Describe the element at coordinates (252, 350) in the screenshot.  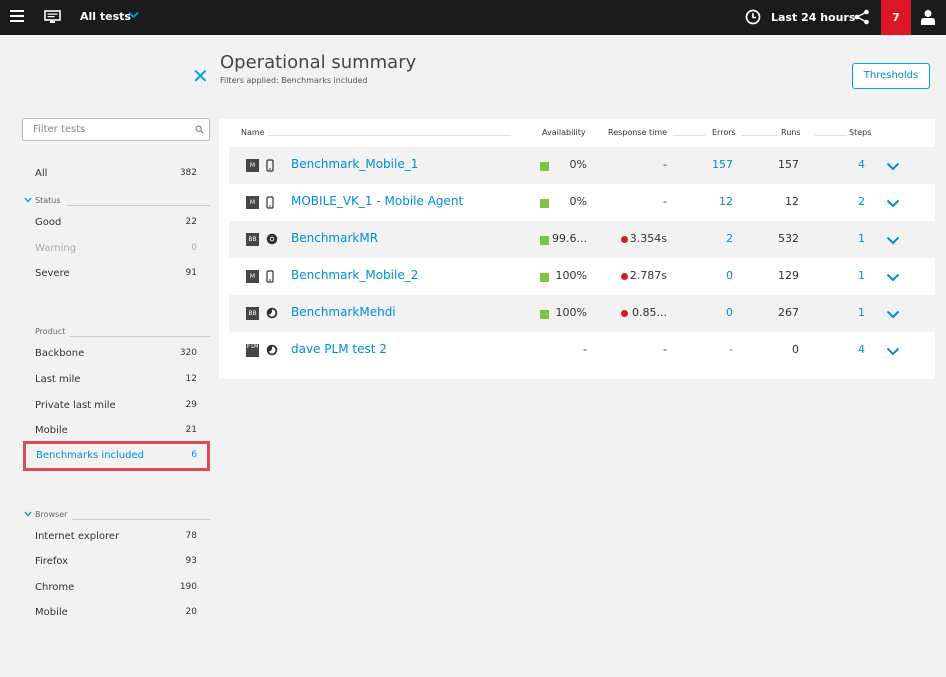
I see `product-badge: P LM` at that location.